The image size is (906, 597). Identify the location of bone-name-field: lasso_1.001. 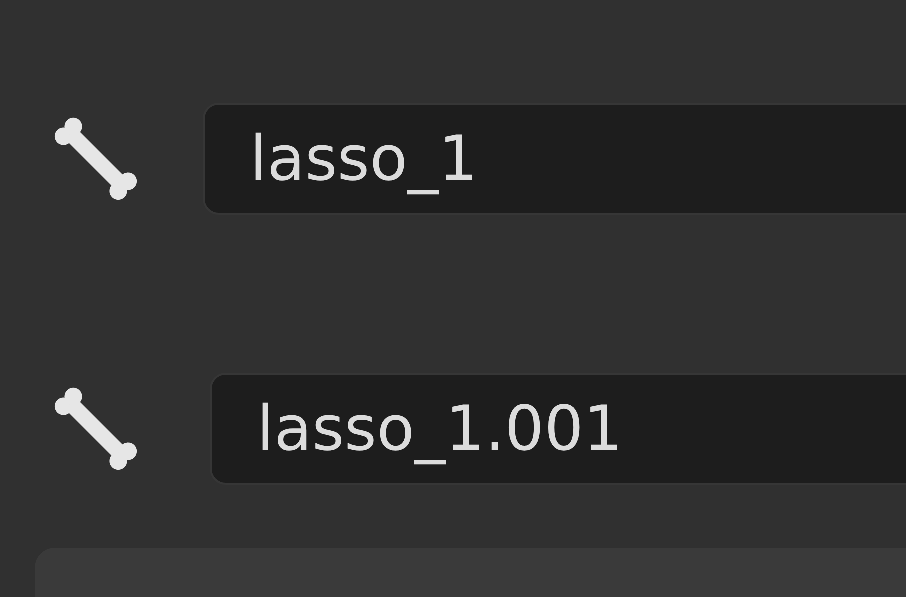
(558, 429).